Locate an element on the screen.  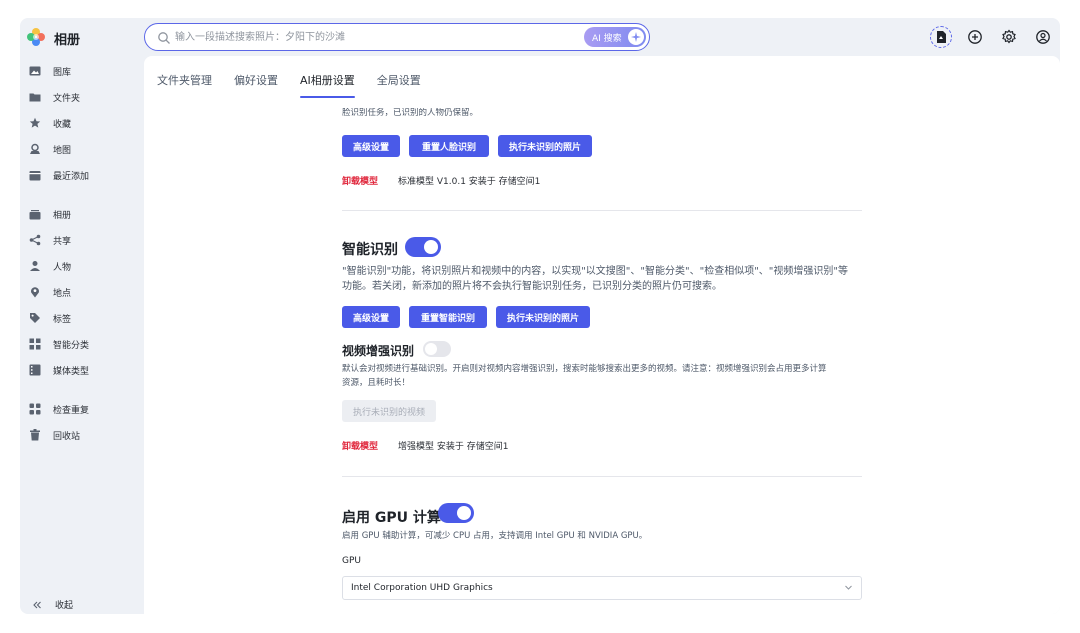
film-icon is located at coordinates (34, 370).